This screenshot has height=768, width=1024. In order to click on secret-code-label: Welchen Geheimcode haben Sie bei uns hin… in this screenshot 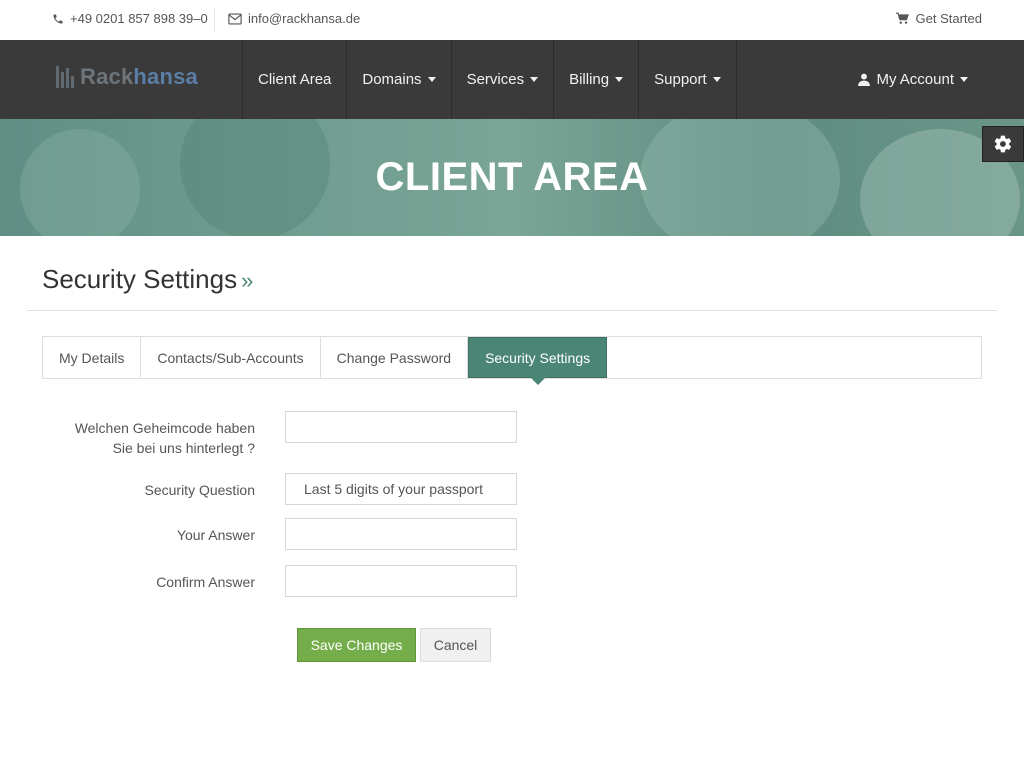, I will do `click(164, 438)`.